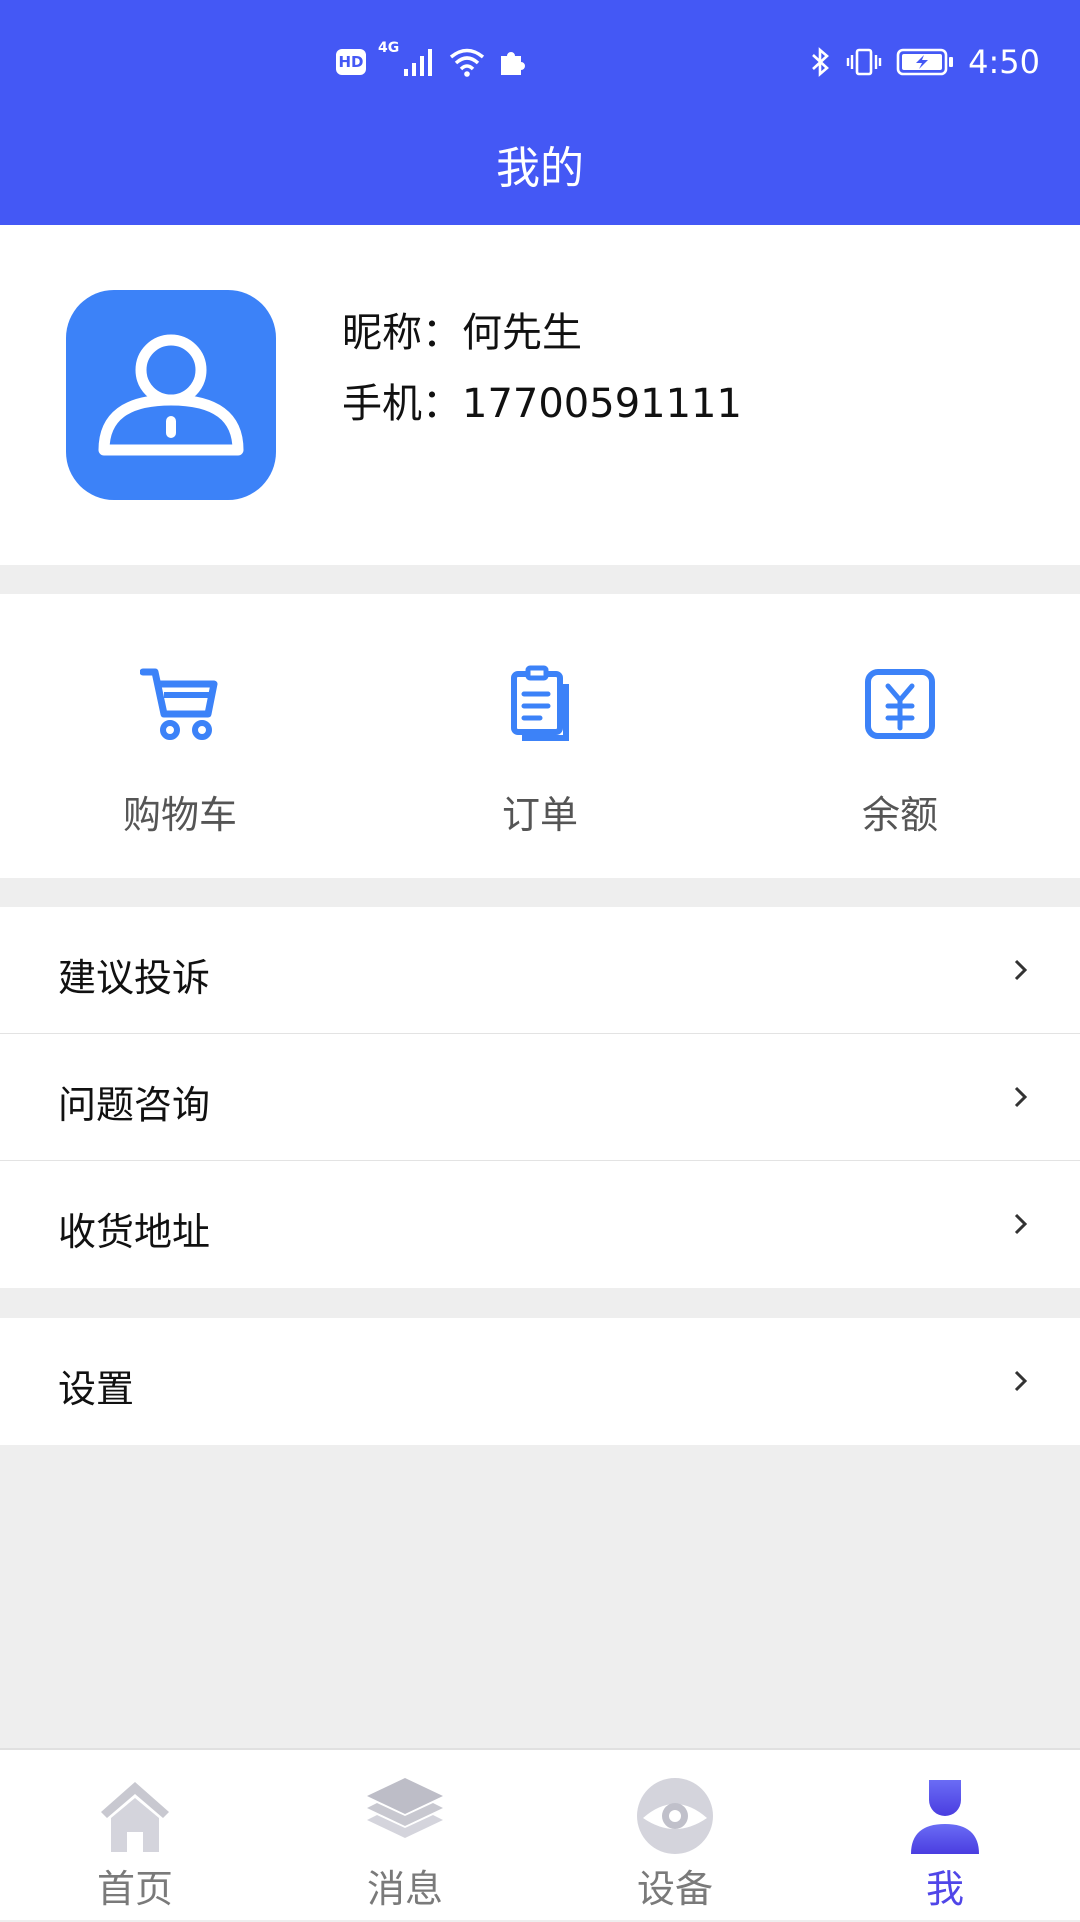 The width and height of the screenshot is (1080, 1922). I want to click on status-bar-right: 4:50, so click(925, 62).